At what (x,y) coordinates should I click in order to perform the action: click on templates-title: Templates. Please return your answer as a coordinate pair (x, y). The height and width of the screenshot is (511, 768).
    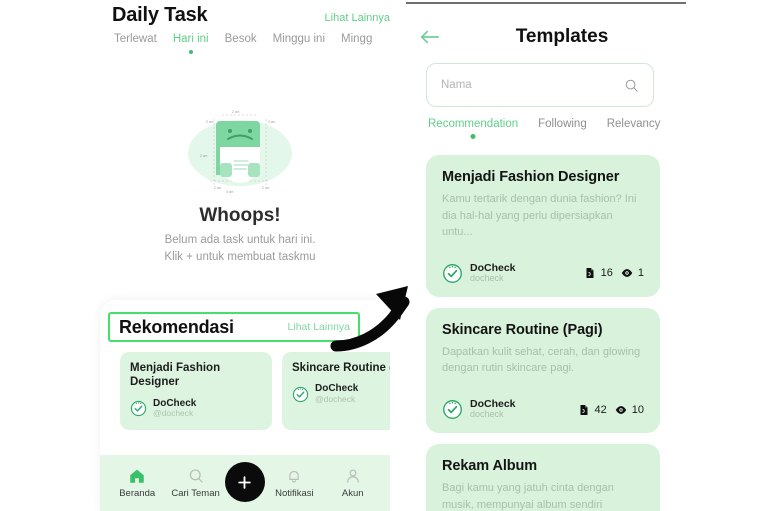
    Looking at the image, I should click on (562, 36).